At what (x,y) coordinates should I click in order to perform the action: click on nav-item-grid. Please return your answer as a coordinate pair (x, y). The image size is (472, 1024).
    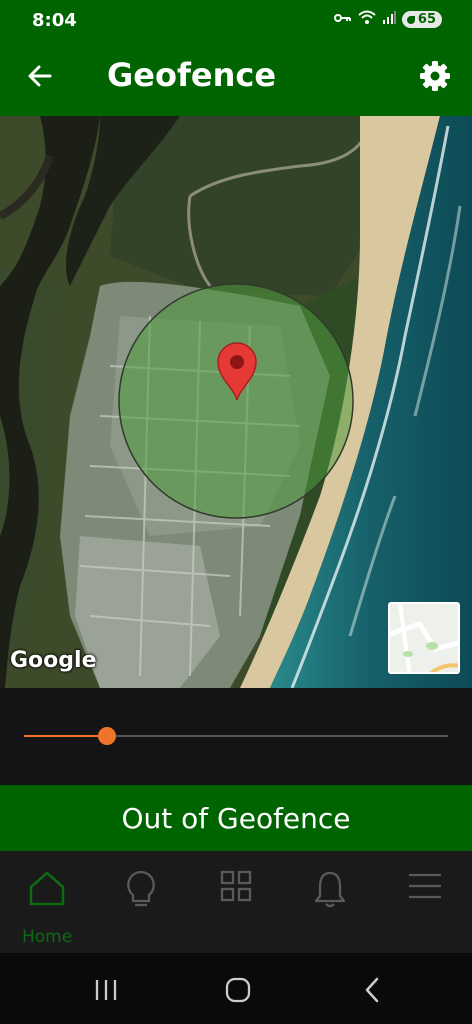
    Looking at the image, I should click on (236, 891).